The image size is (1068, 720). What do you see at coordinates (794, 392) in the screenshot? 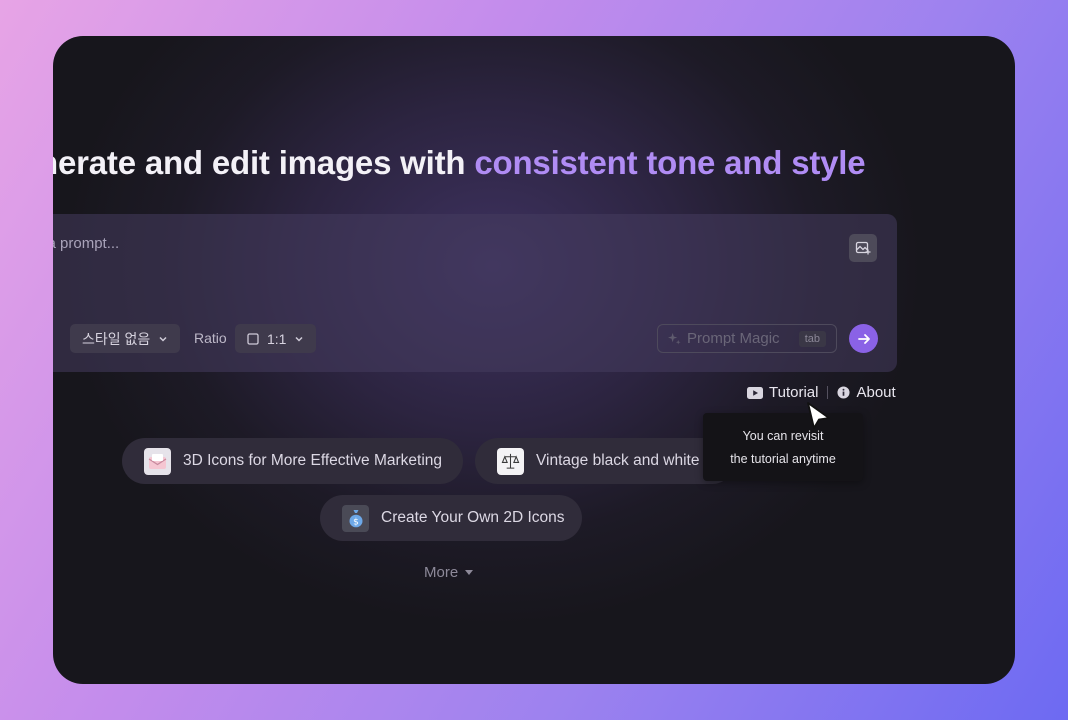
I see `tutorial-label: Tutorial` at bounding box center [794, 392].